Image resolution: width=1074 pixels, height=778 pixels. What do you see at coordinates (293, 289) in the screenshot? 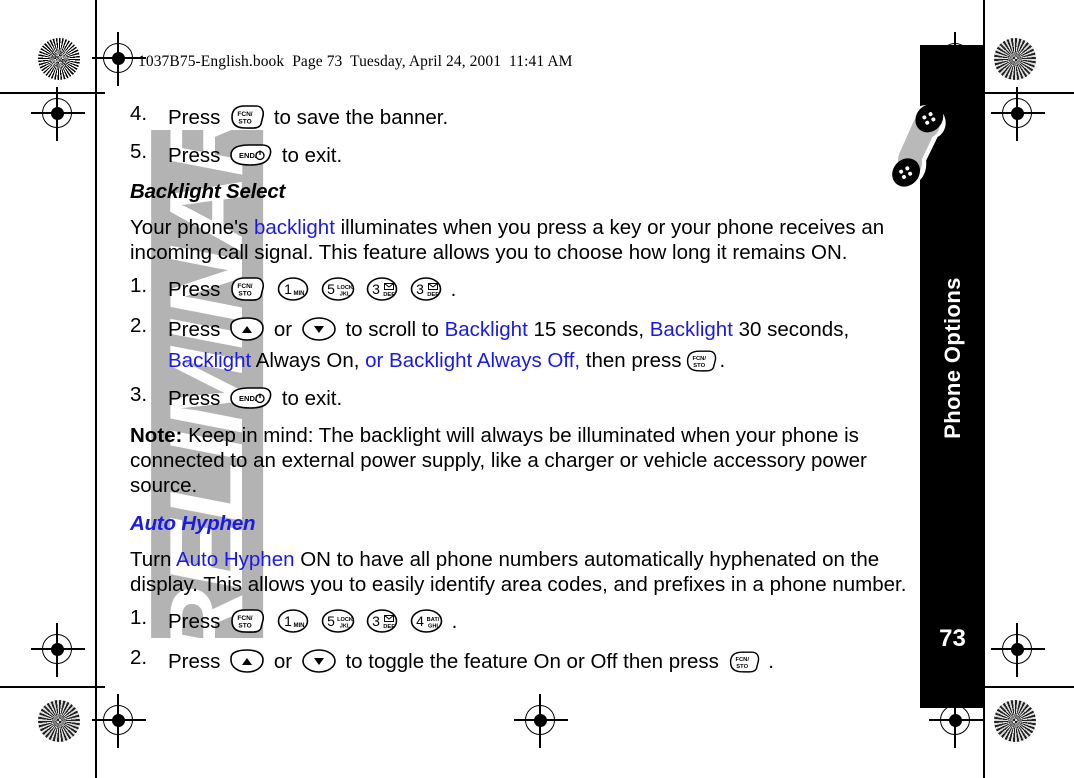
I see `key-1-min-icon: 1 MIN` at bounding box center [293, 289].